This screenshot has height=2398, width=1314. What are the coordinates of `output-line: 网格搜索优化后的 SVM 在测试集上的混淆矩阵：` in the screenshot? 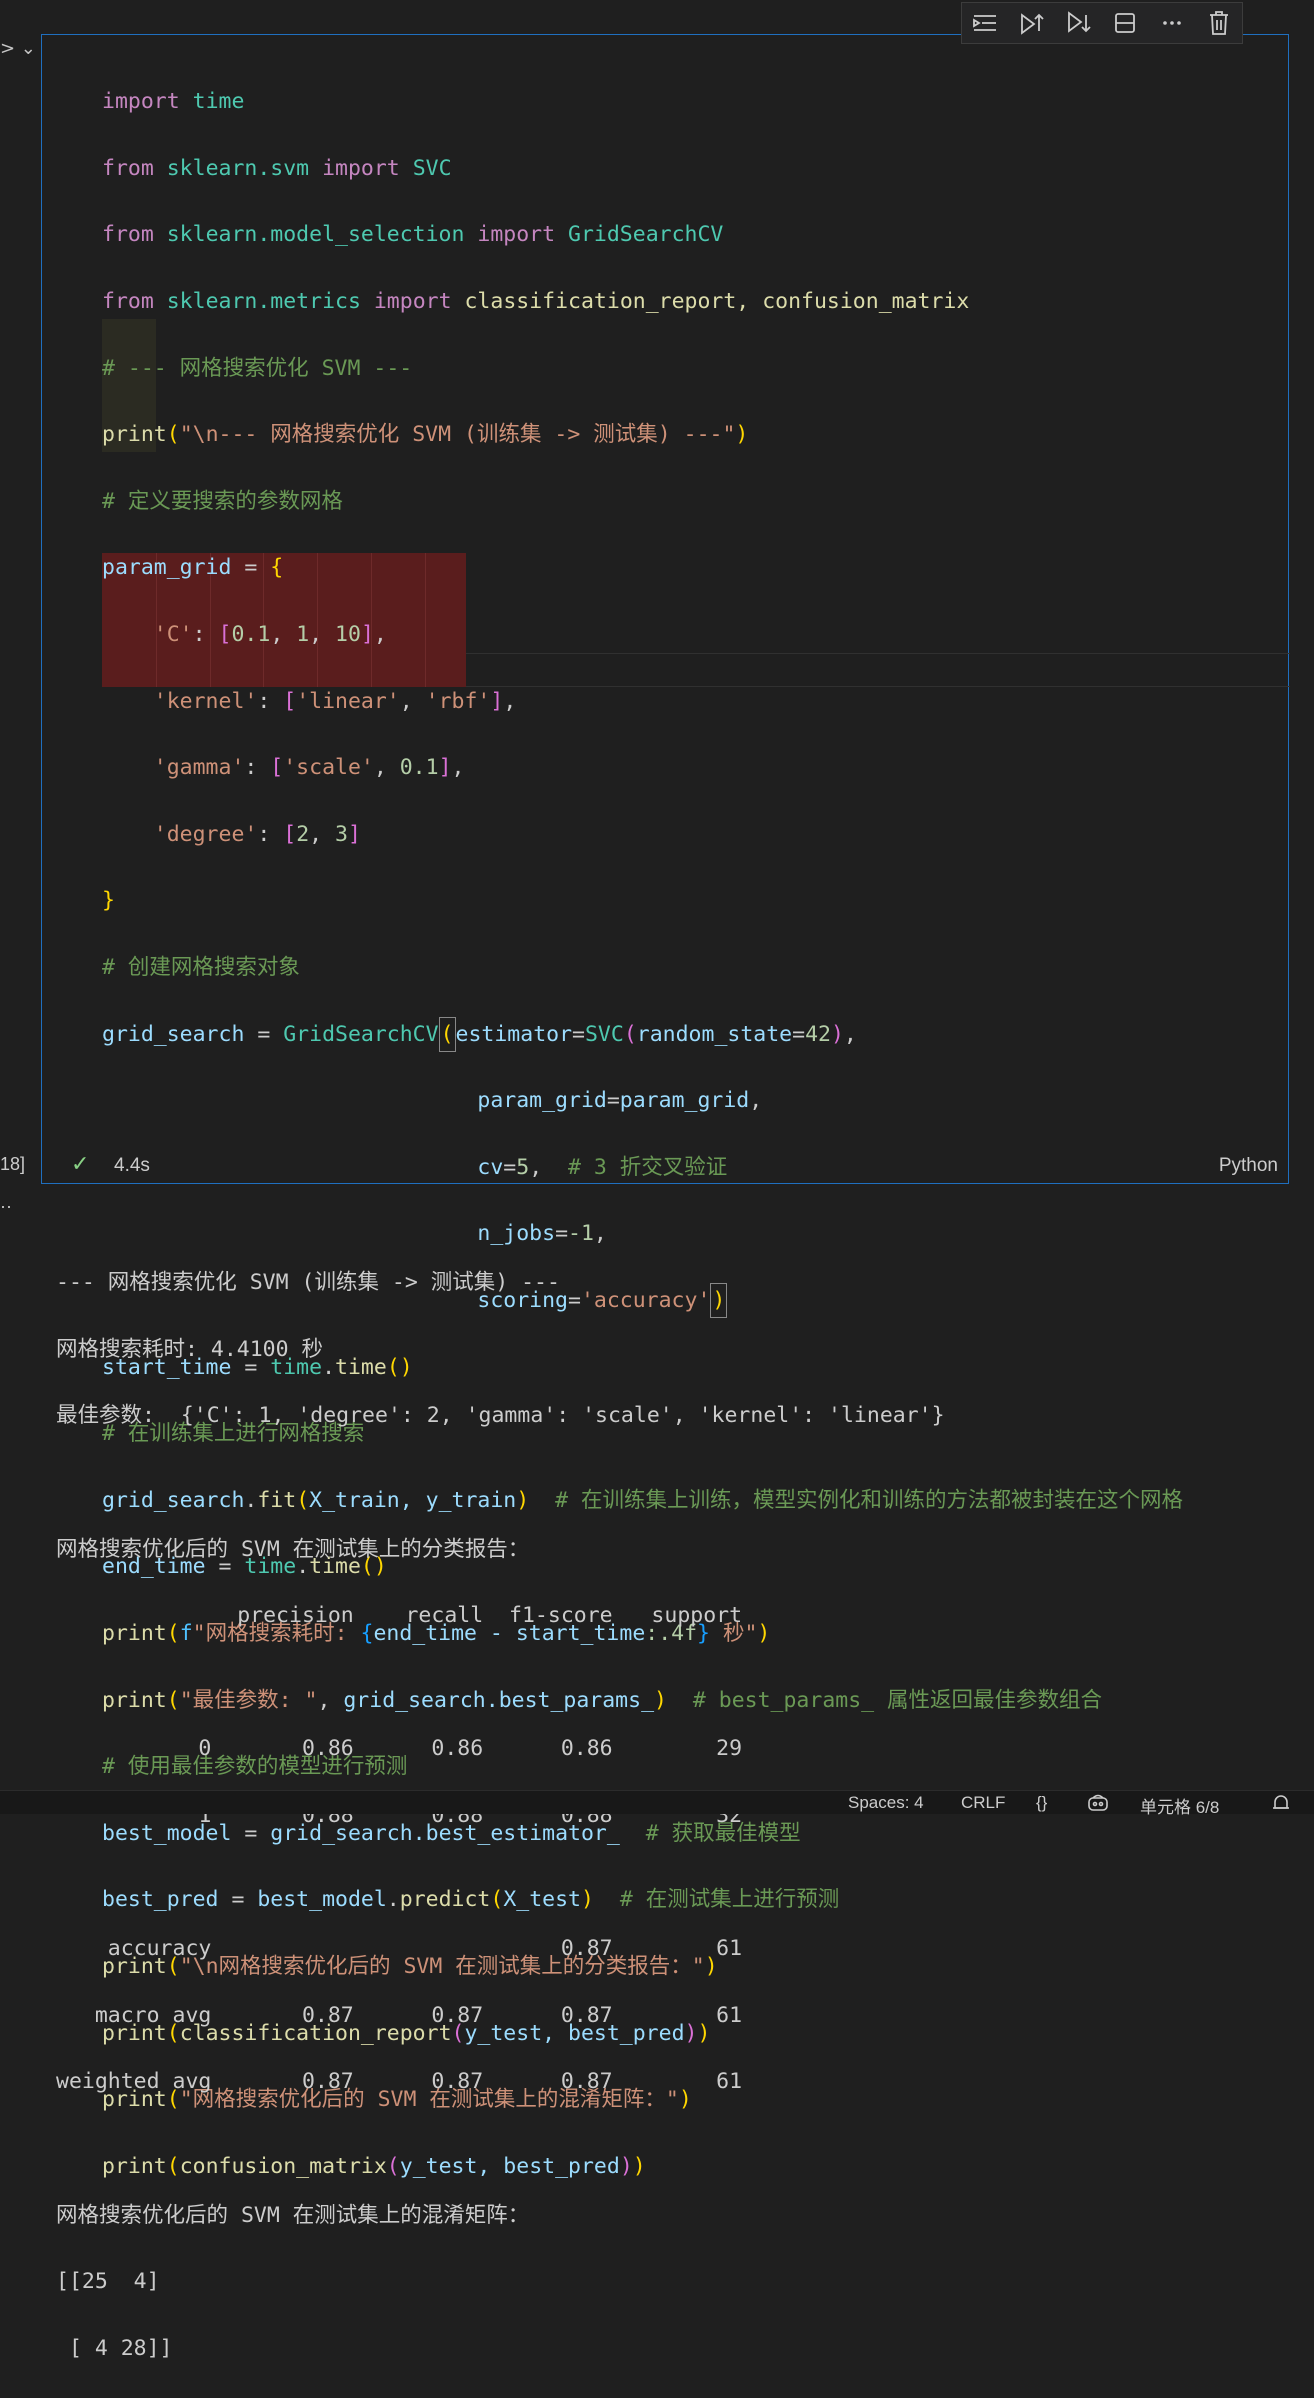 It's located at (293, 2215).